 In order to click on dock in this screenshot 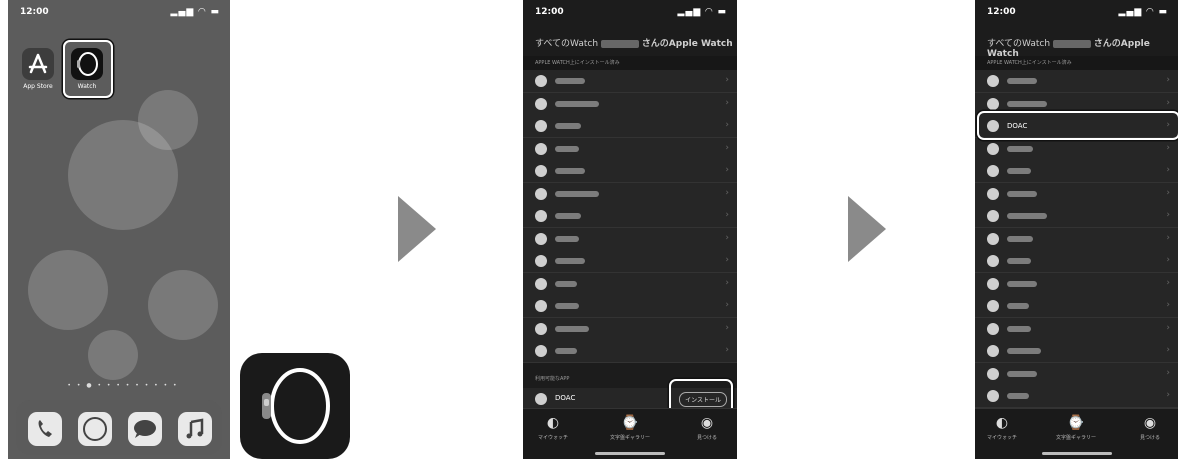, I will do `click(119, 427)`.